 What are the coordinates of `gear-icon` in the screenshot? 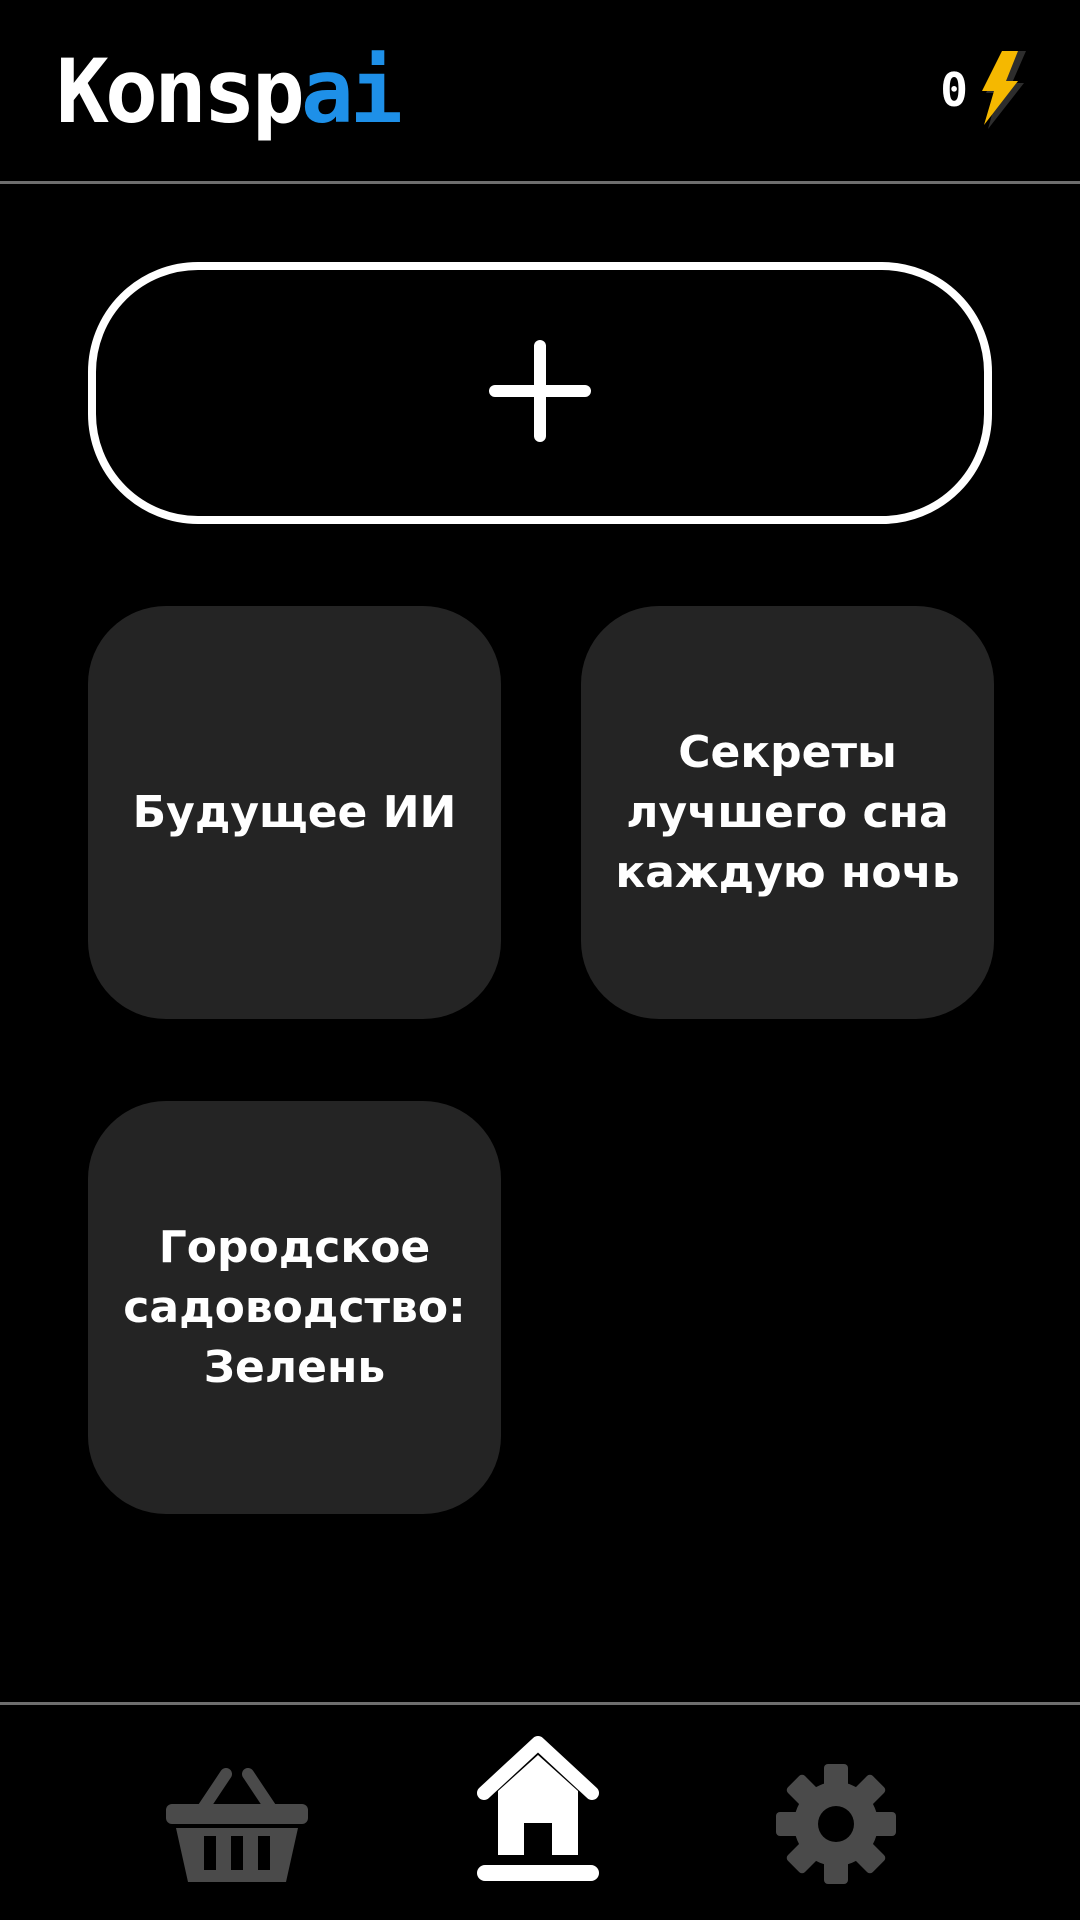 It's located at (836, 1827).